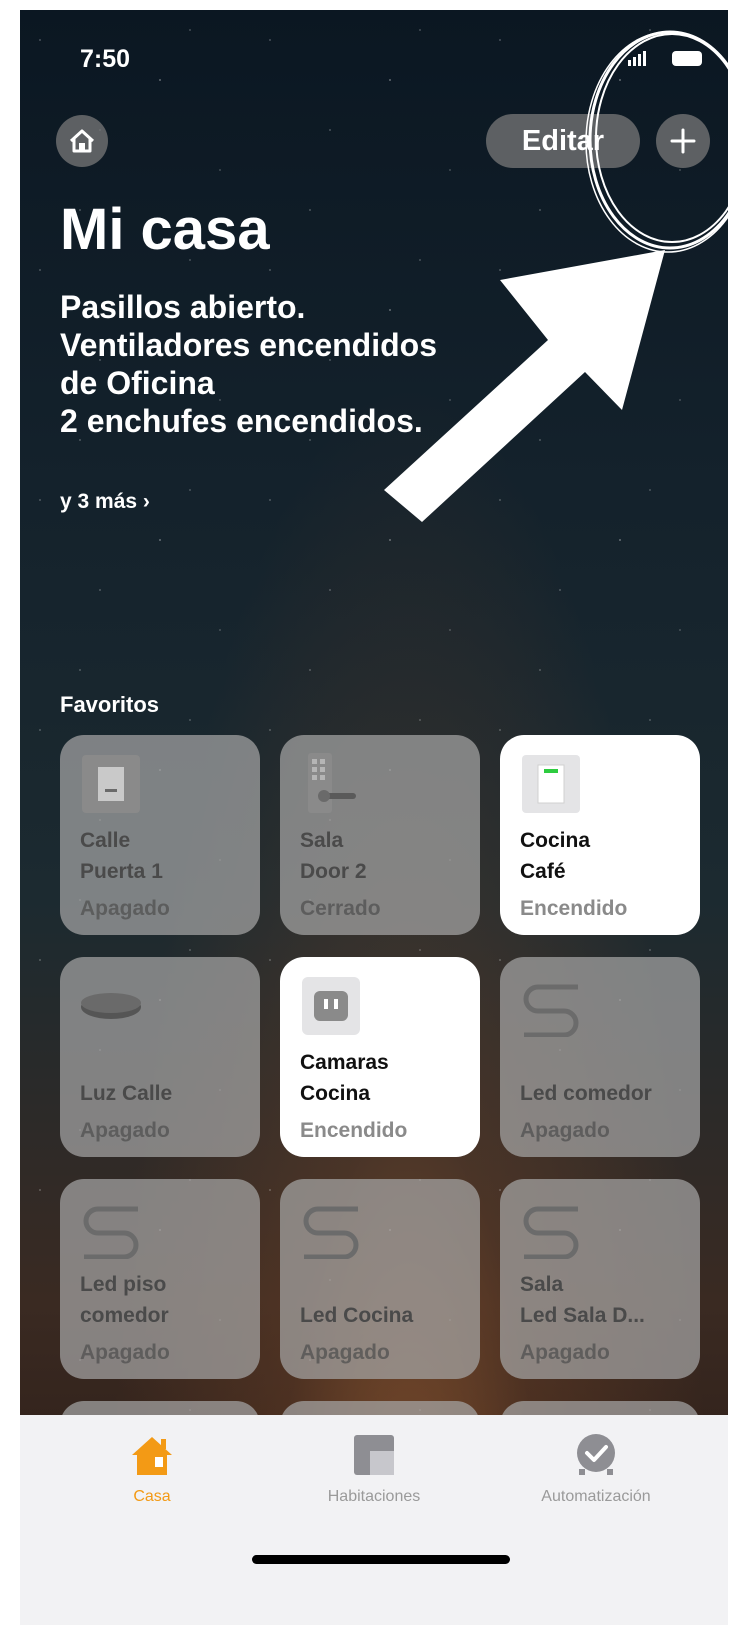 The width and height of the screenshot is (748, 1625). What do you see at coordinates (357, 1315) in the screenshot?
I see `tile-name: Led Cocina` at bounding box center [357, 1315].